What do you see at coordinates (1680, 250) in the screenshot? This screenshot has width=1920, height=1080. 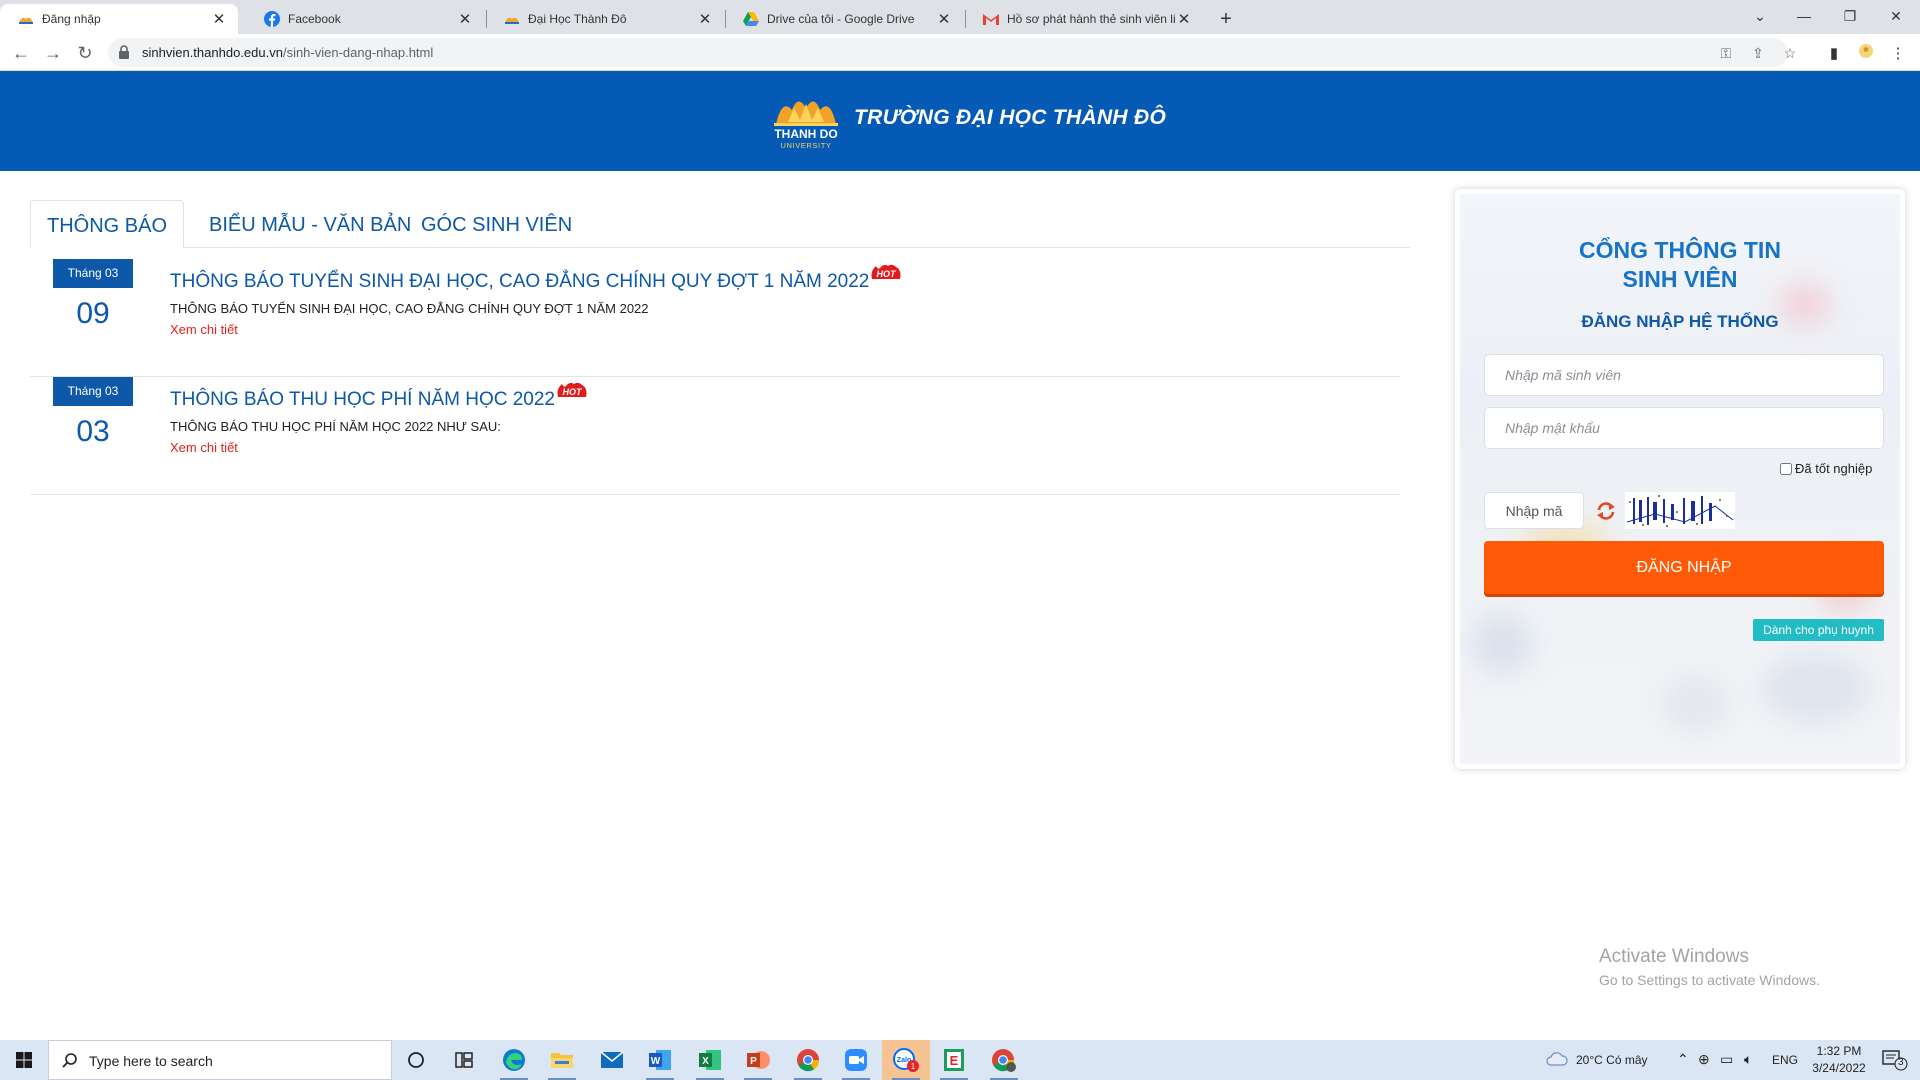 I see `portal-title-line1: CỔNG THÔNG TIN` at bounding box center [1680, 250].